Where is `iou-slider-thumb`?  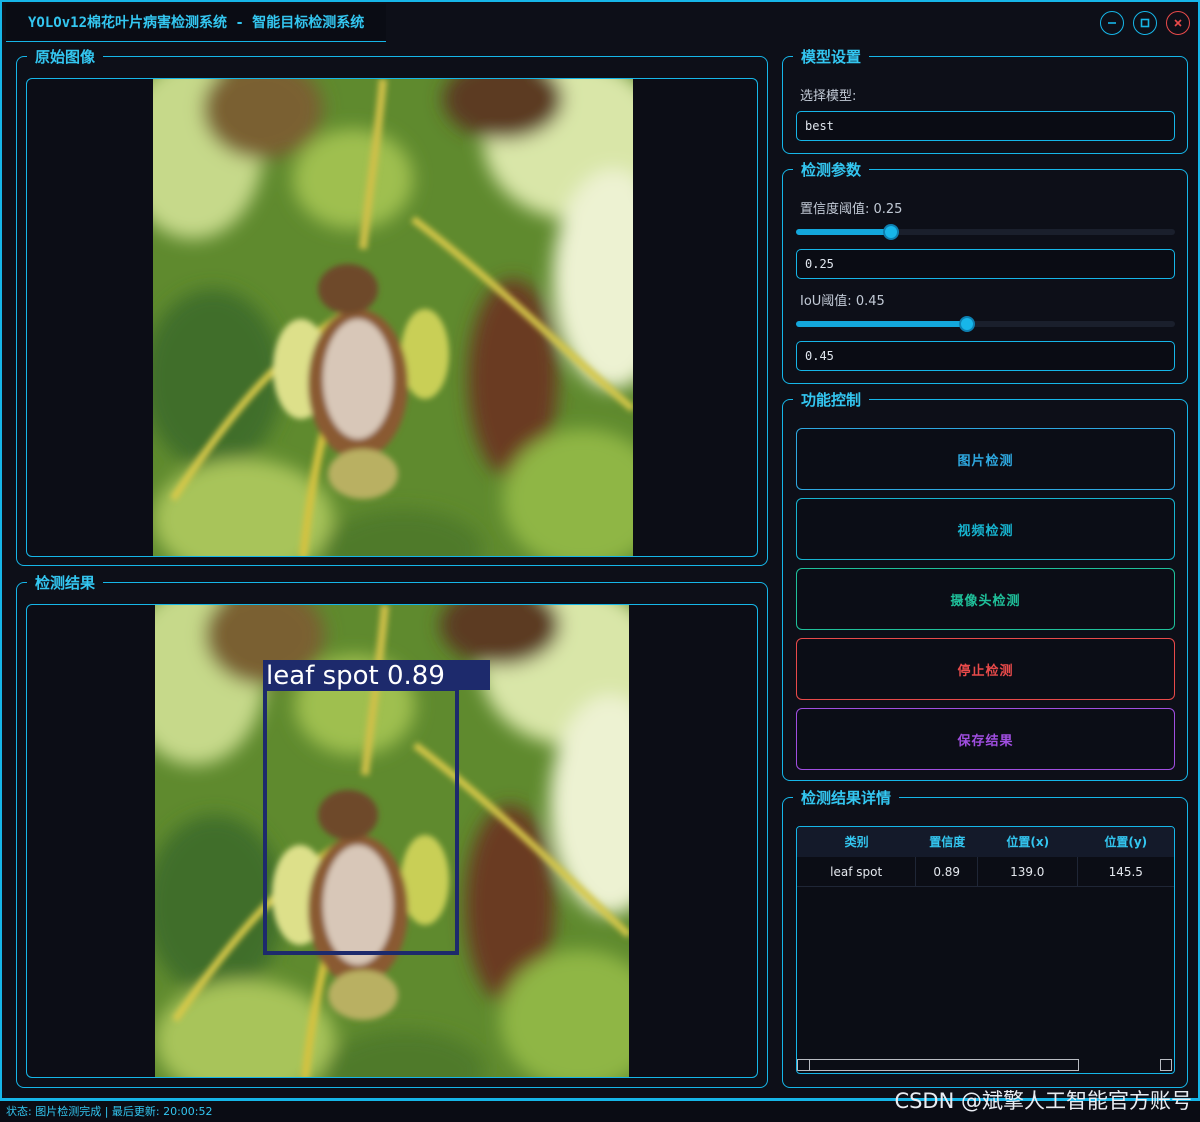 iou-slider-thumb is located at coordinates (966, 324).